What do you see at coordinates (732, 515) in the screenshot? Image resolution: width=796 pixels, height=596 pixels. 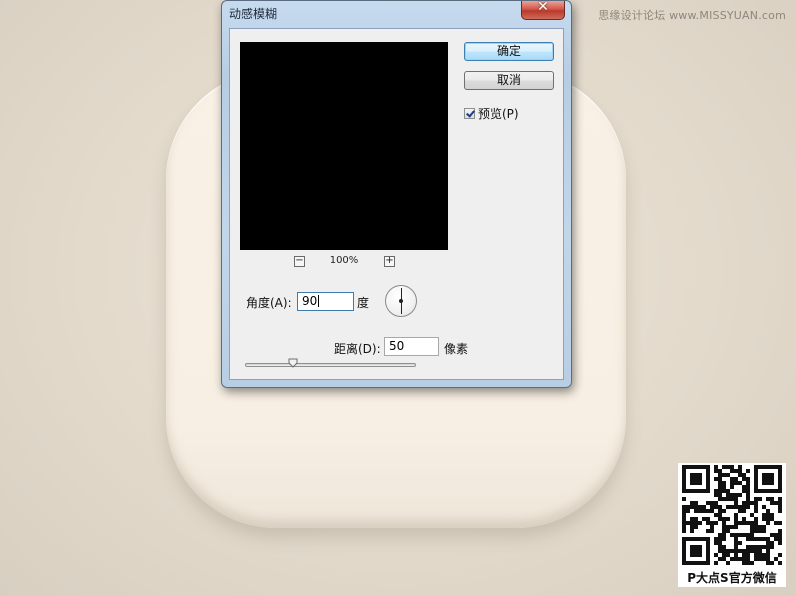 I see `qr-code-image` at bounding box center [732, 515].